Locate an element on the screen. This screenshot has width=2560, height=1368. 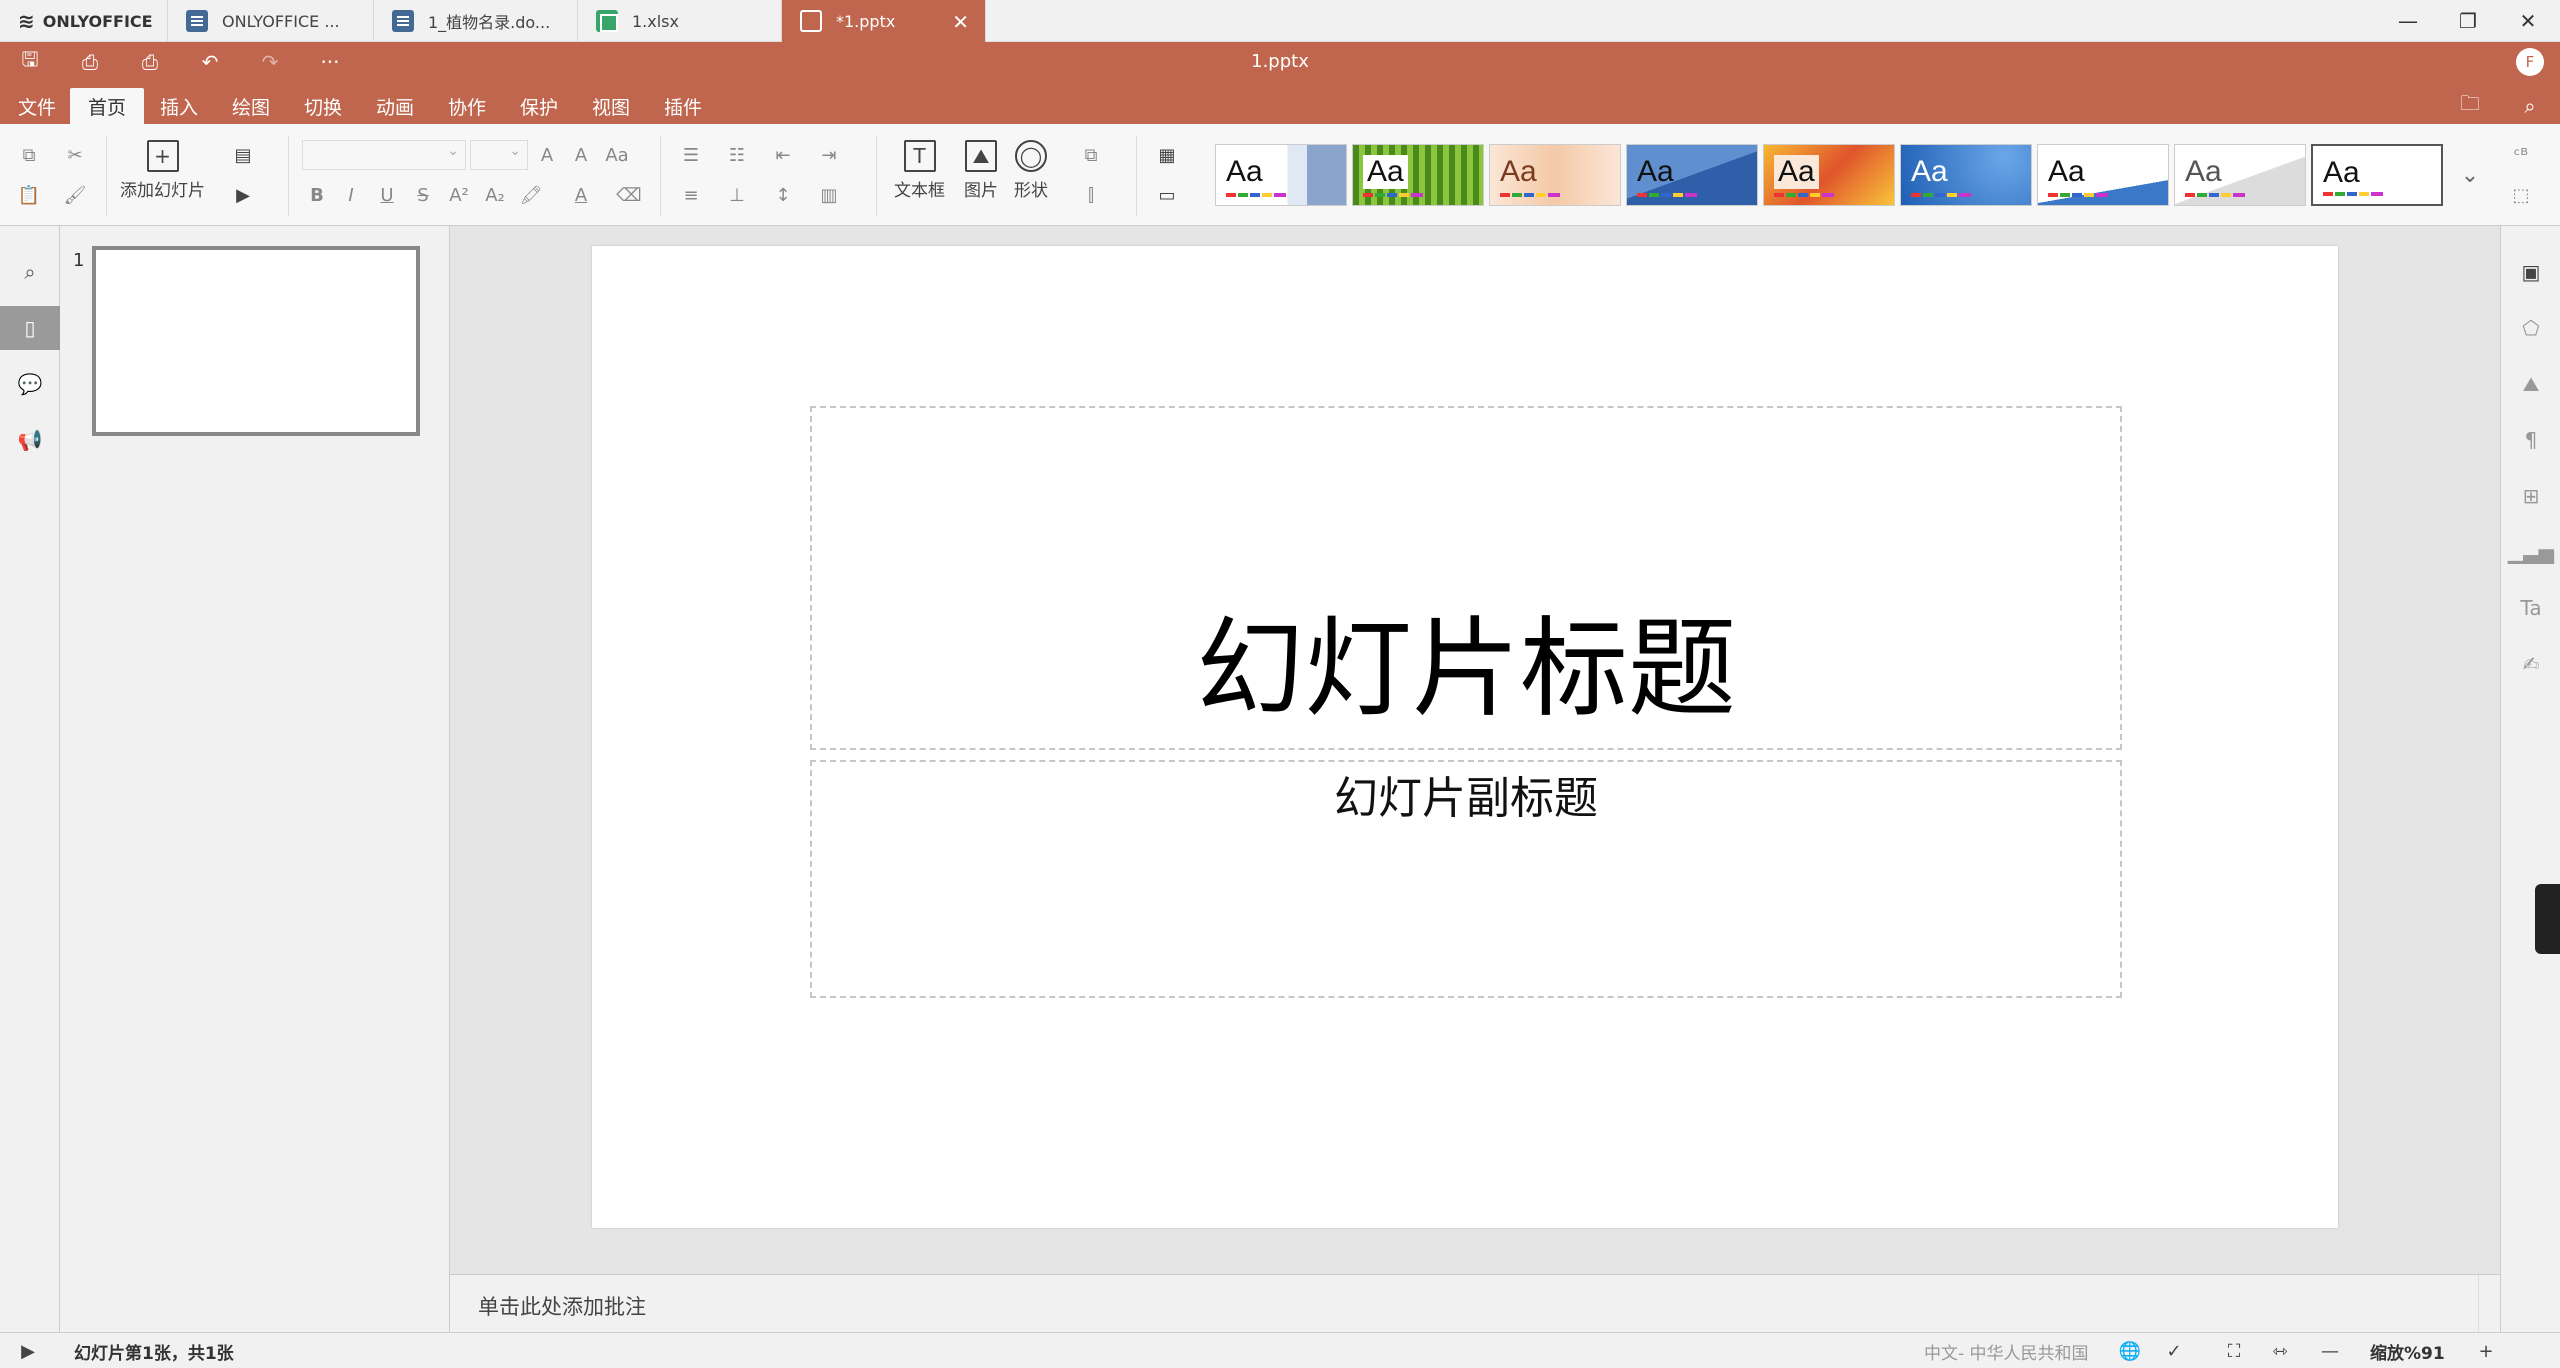
tab-animation: 动画 is located at coordinates (395, 106).